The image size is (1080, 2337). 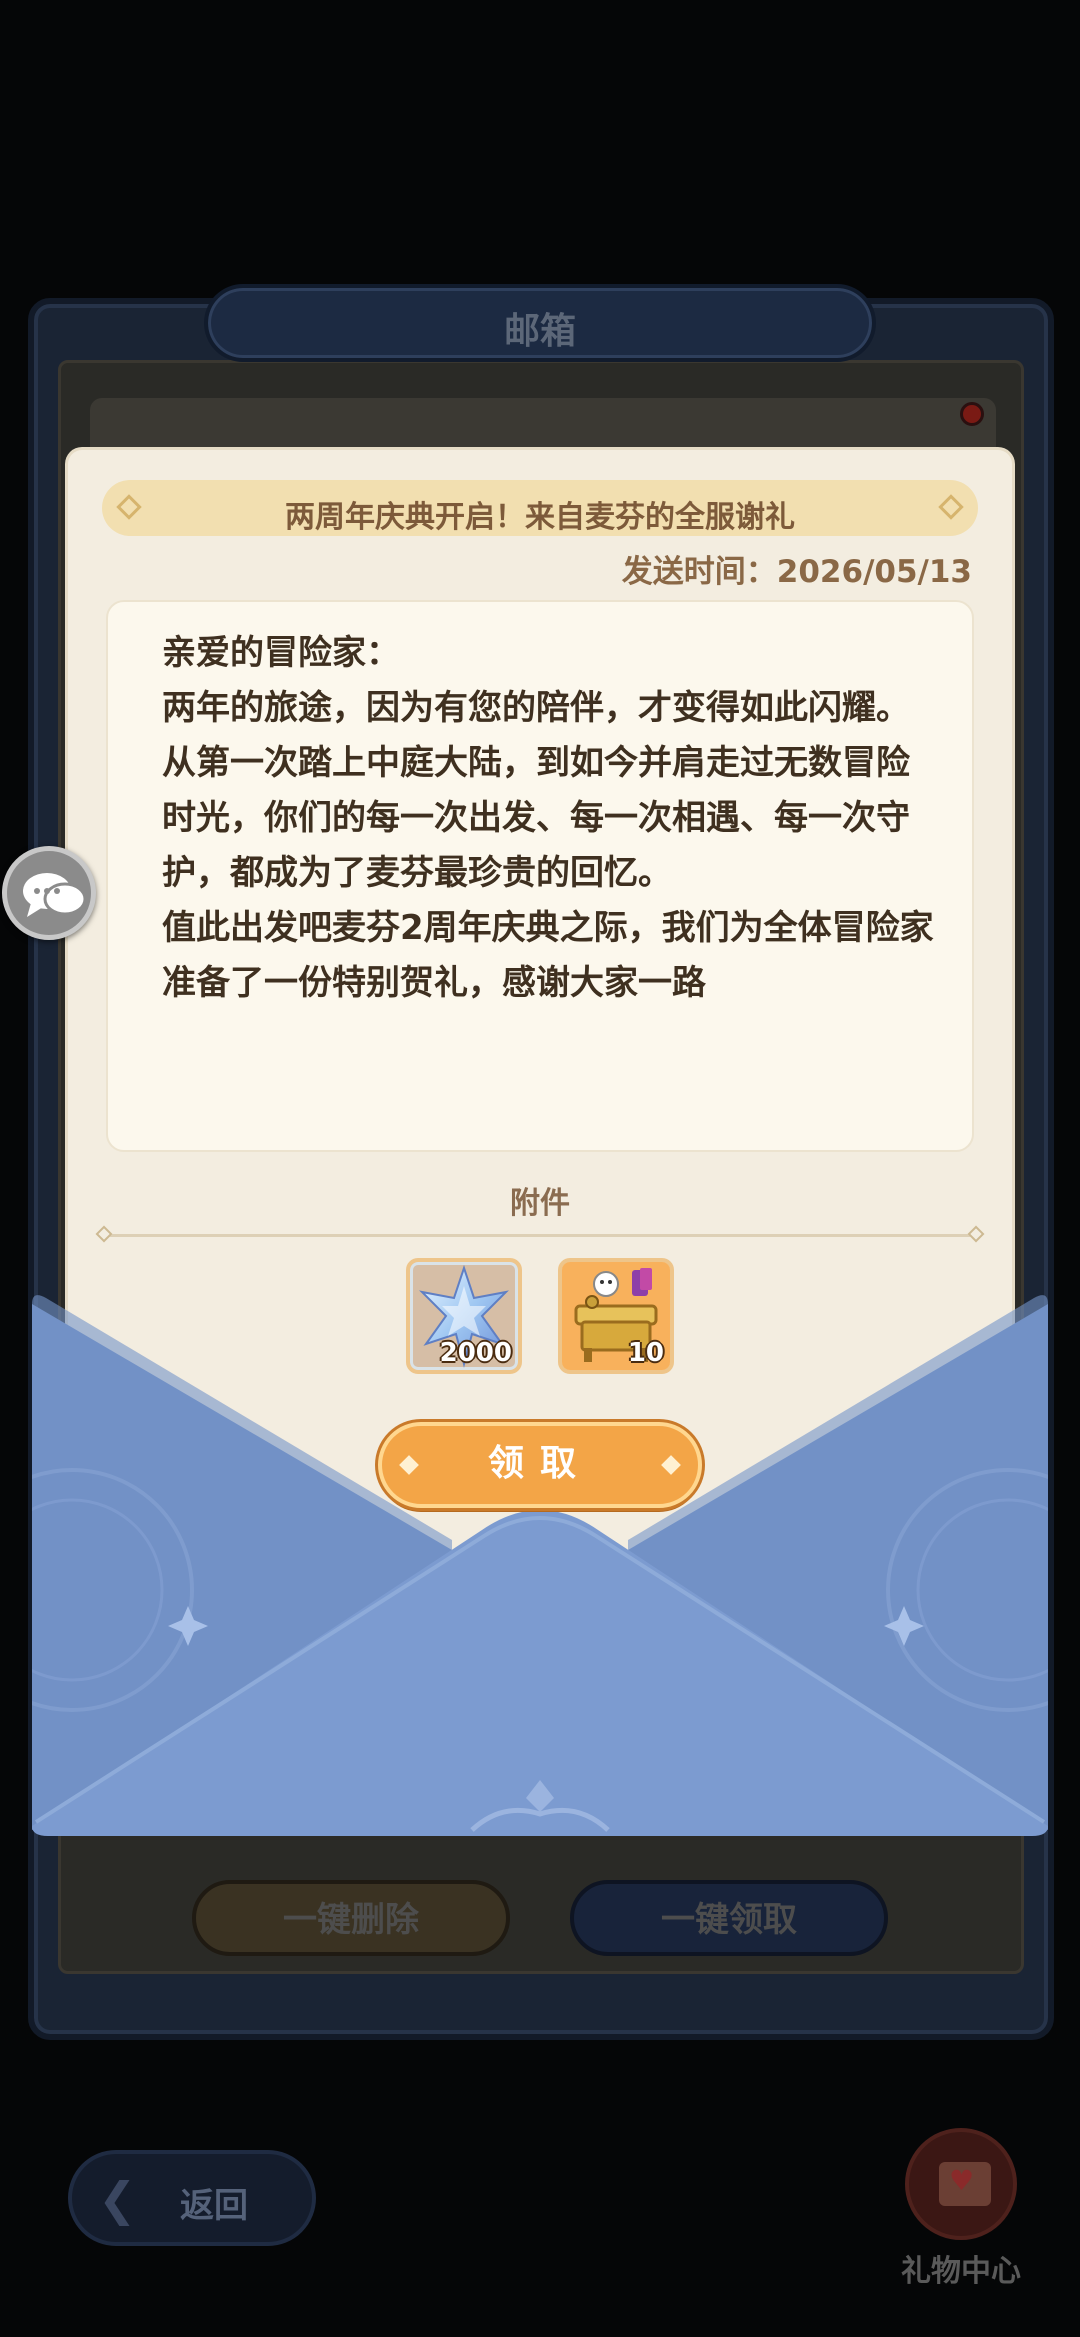 What do you see at coordinates (540, 1203) in the screenshot?
I see `attachments-label: 附件` at bounding box center [540, 1203].